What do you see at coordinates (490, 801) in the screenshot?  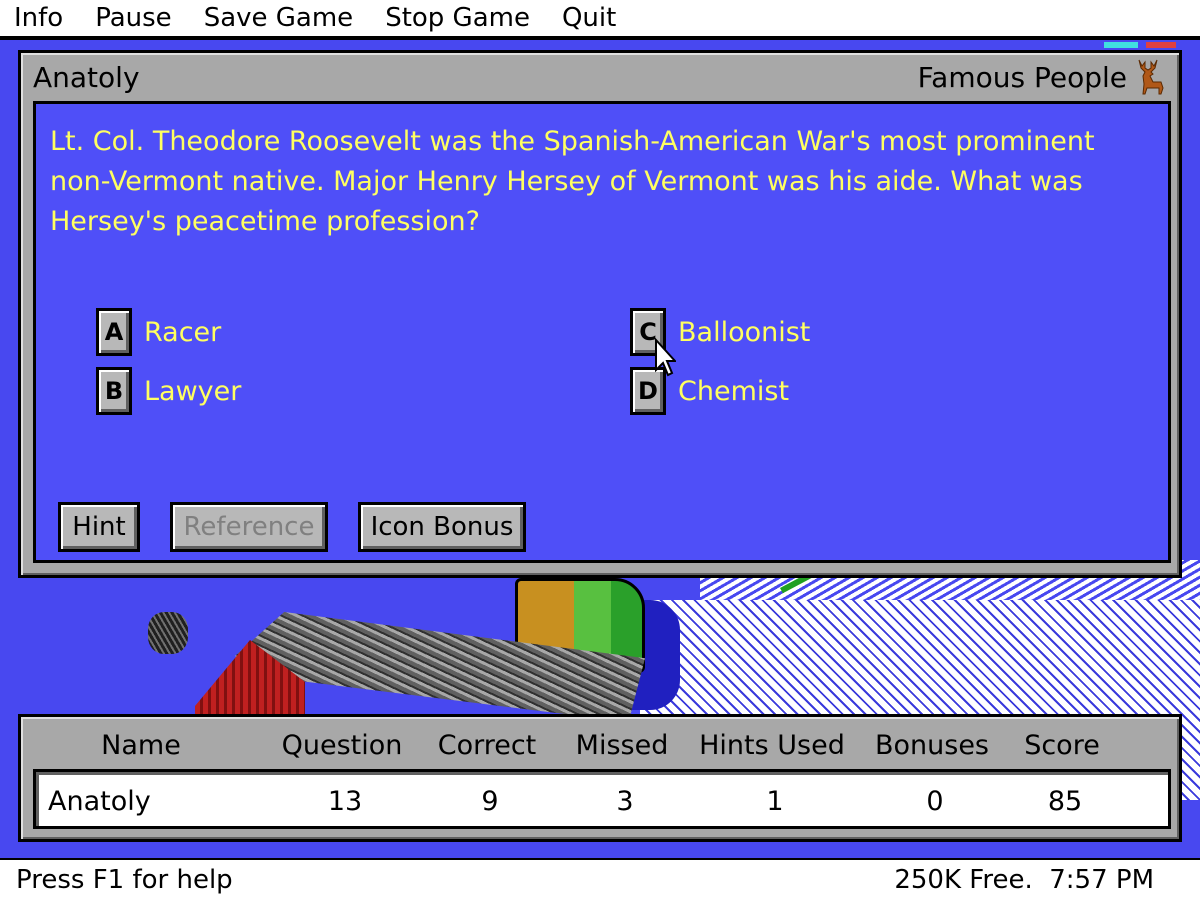 I see `row-correct: 9` at bounding box center [490, 801].